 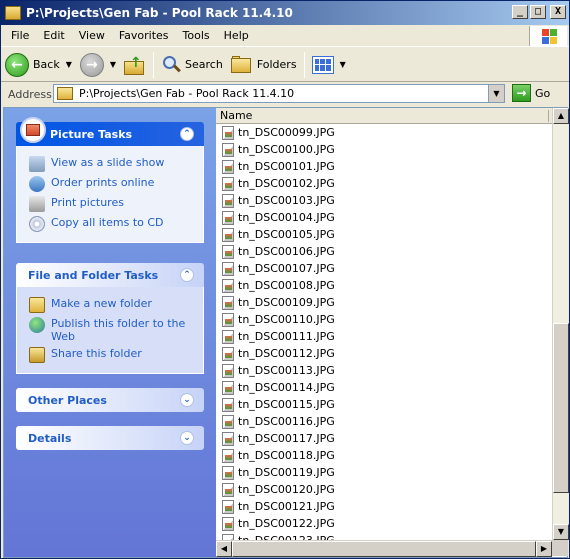 What do you see at coordinates (101, 303) in the screenshot?
I see `task-label: Make a new folder` at bounding box center [101, 303].